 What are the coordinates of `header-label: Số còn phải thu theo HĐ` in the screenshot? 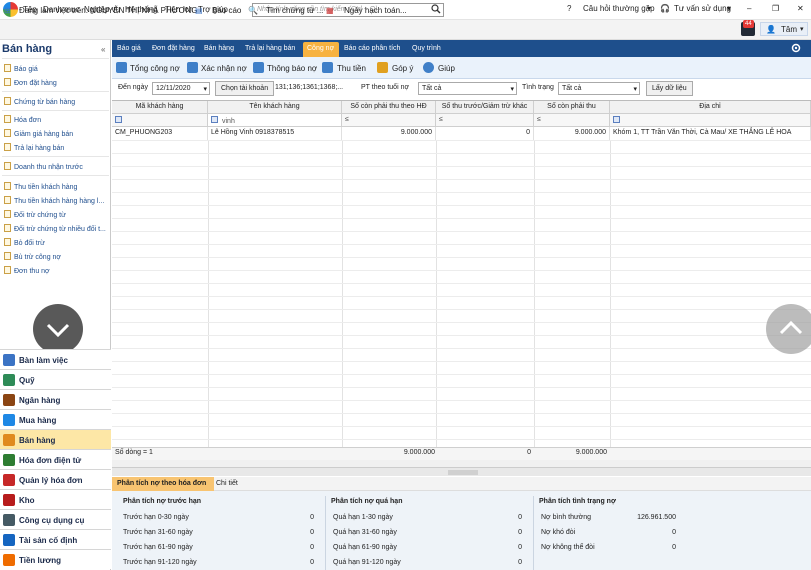 It's located at (388, 106).